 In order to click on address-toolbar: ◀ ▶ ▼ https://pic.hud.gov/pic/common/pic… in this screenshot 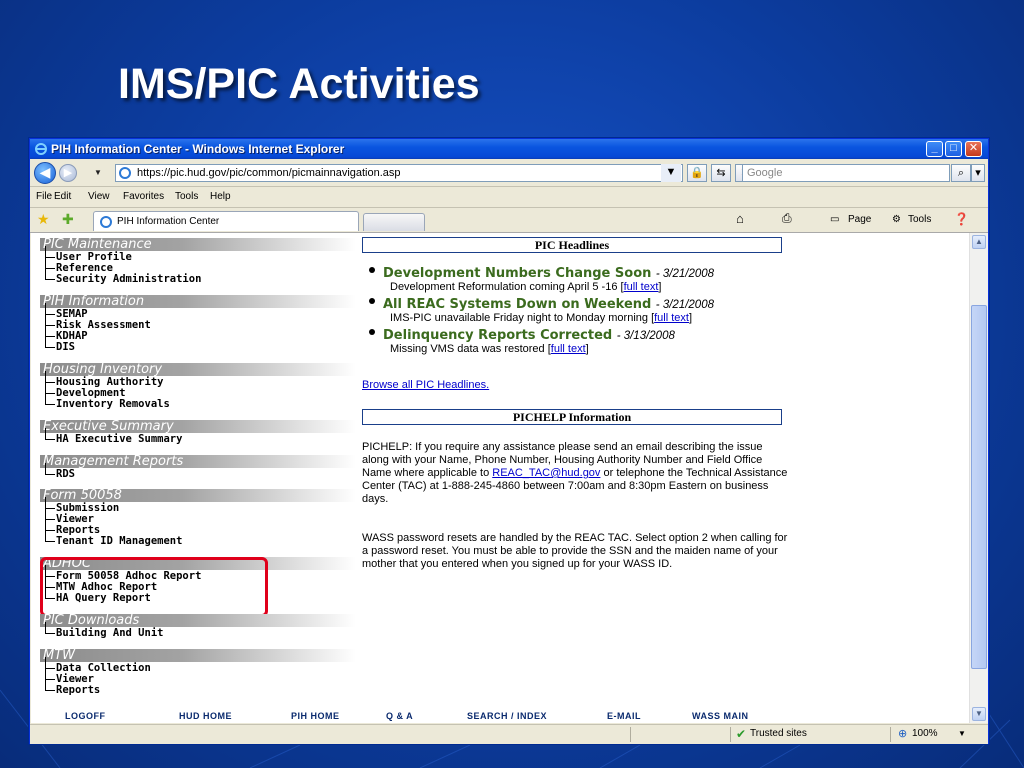, I will do `click(509, 173)`.